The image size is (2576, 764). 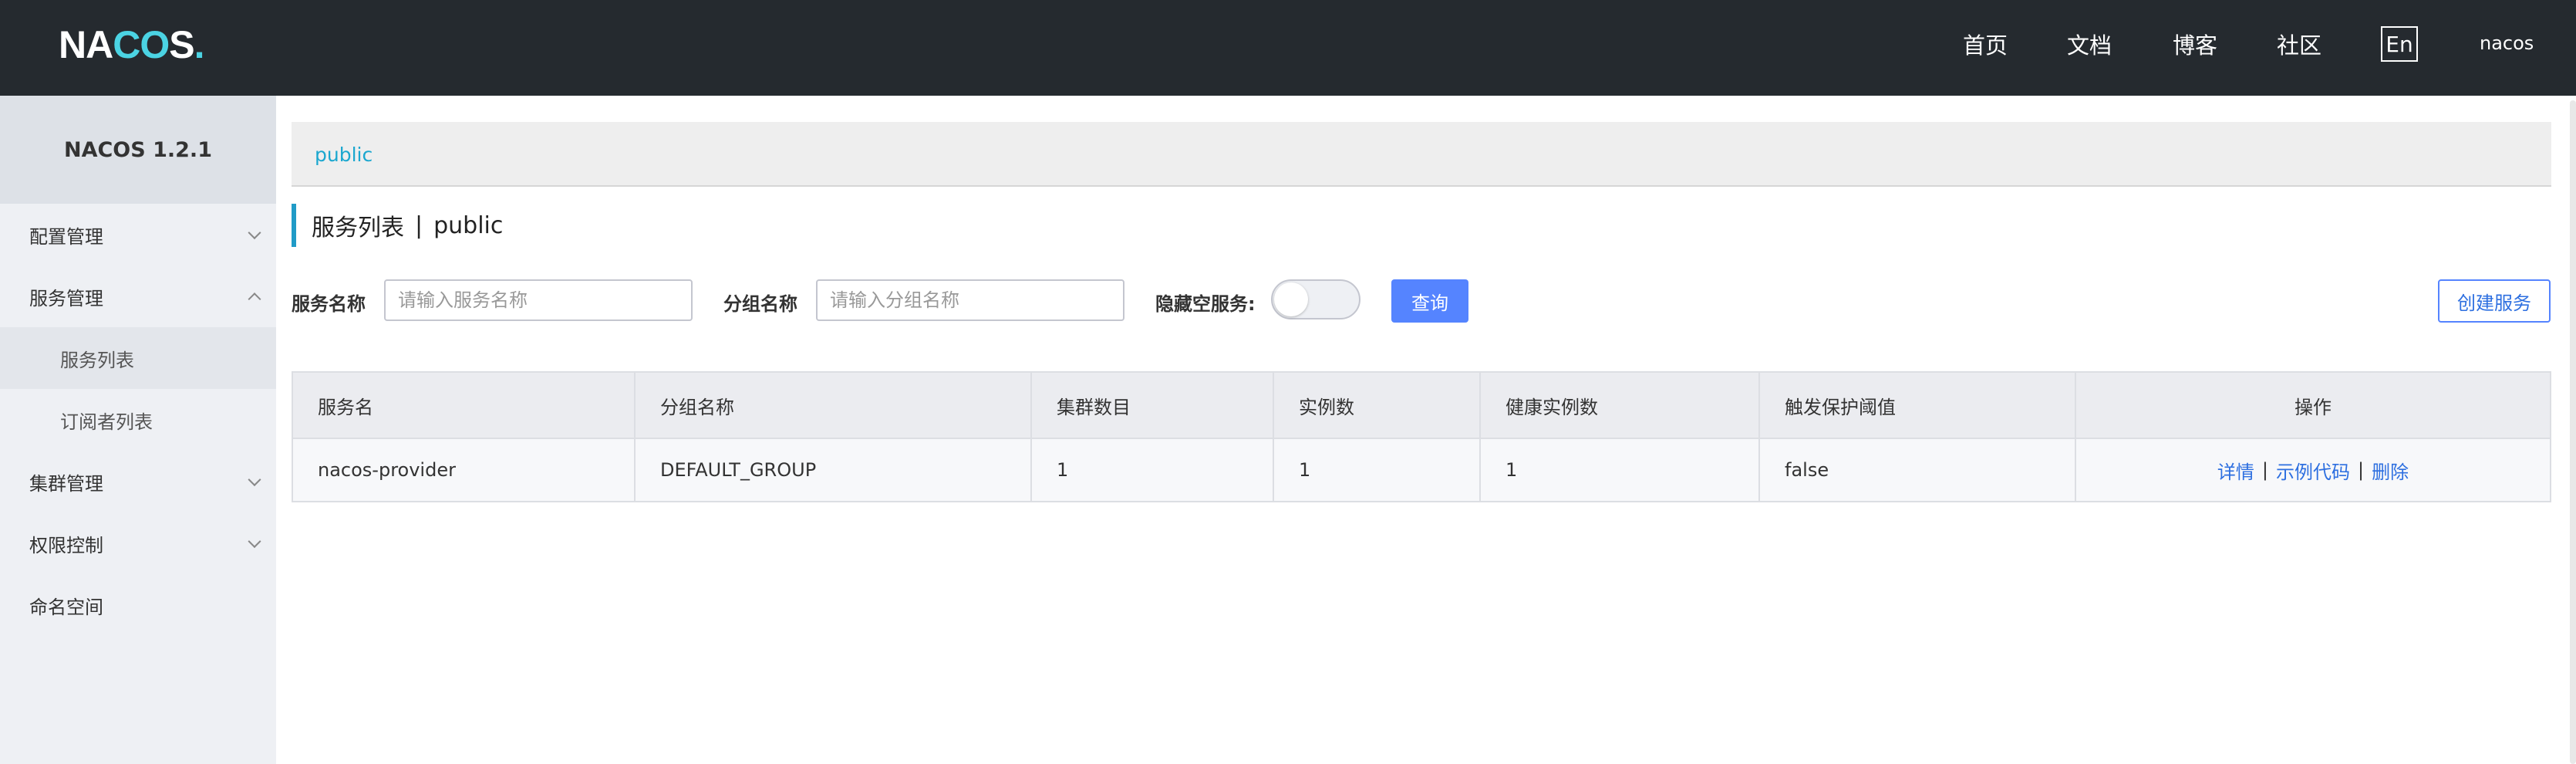 What do you see at coordinates (1421, 154) in the screenshot?
I see `breadcrumb: public` at bounding box center [1421, 154].